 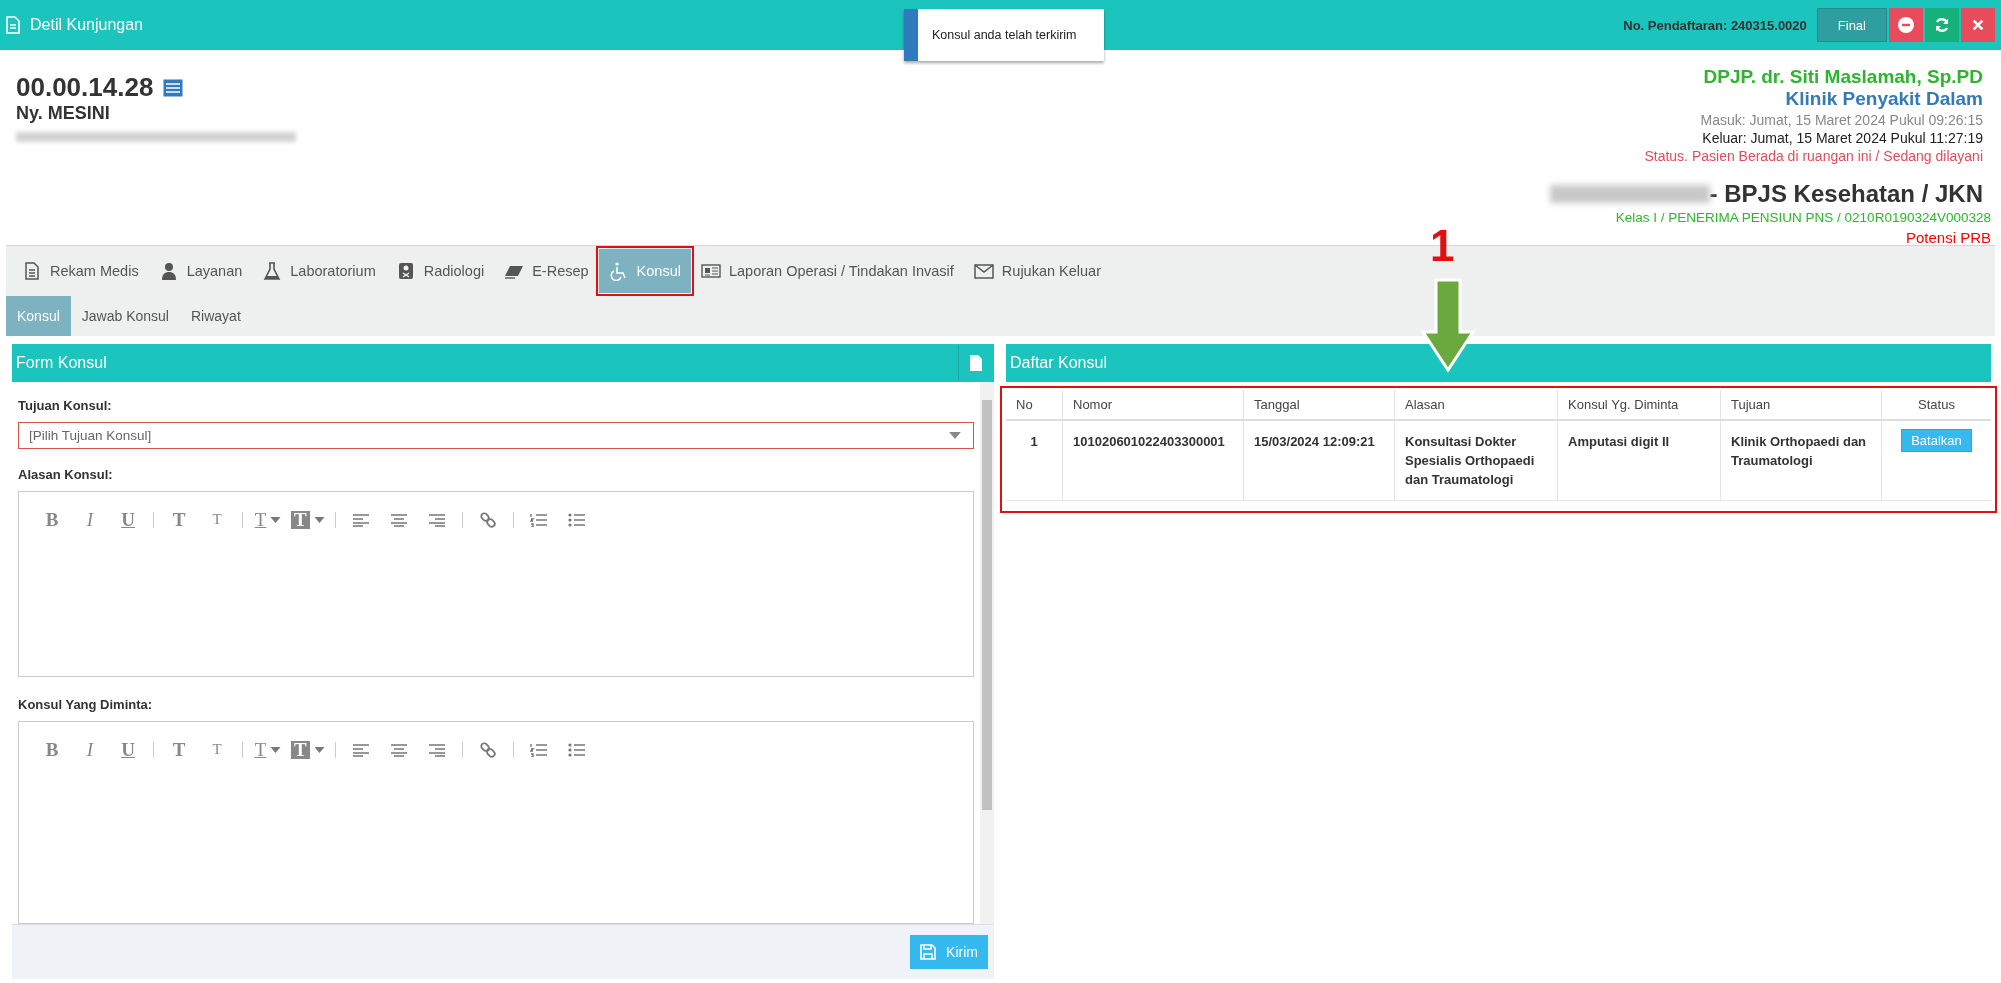 What do you see at coordinates (1813, 156) in the screenshot?
I see `patient-status: Status. Pasien Berada di ruangan ini / Sedang dilayani` at bounding box center [1813, 156].